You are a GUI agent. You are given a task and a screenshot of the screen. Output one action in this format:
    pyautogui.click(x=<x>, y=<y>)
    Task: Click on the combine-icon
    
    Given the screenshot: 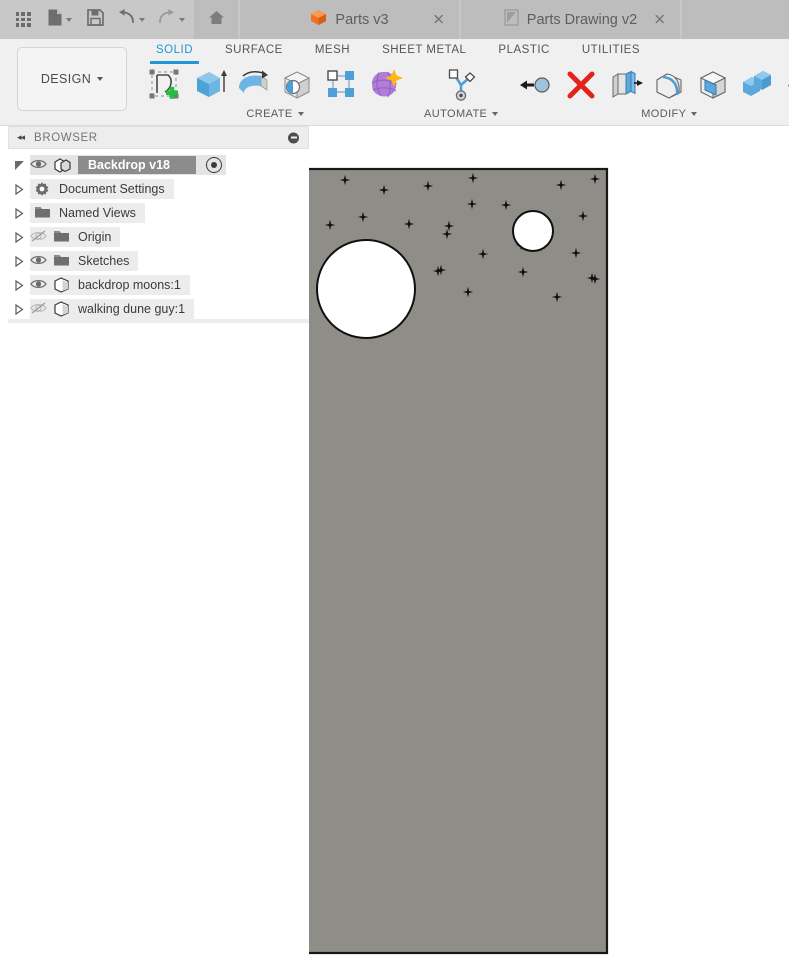 What is the action you would take?
    pyautogui.click(x=757, y=85)
    